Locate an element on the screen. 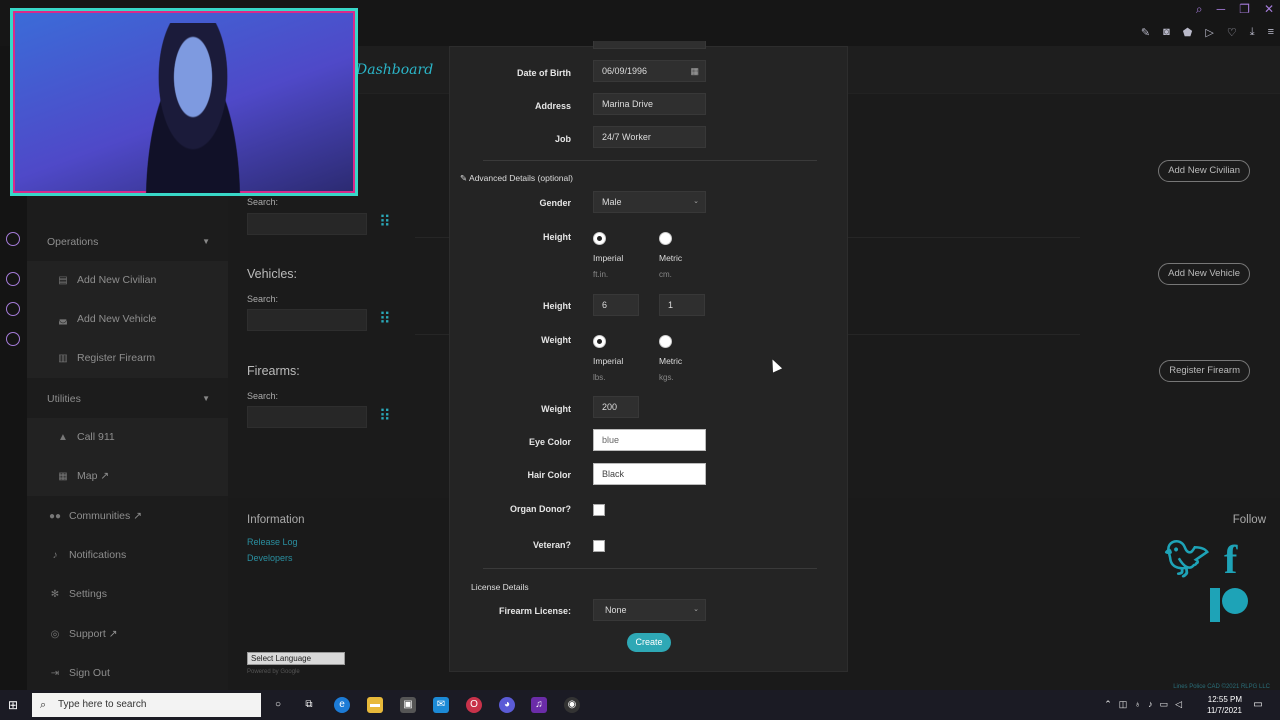  civilians-search-input is located at coordinates (307, 224).